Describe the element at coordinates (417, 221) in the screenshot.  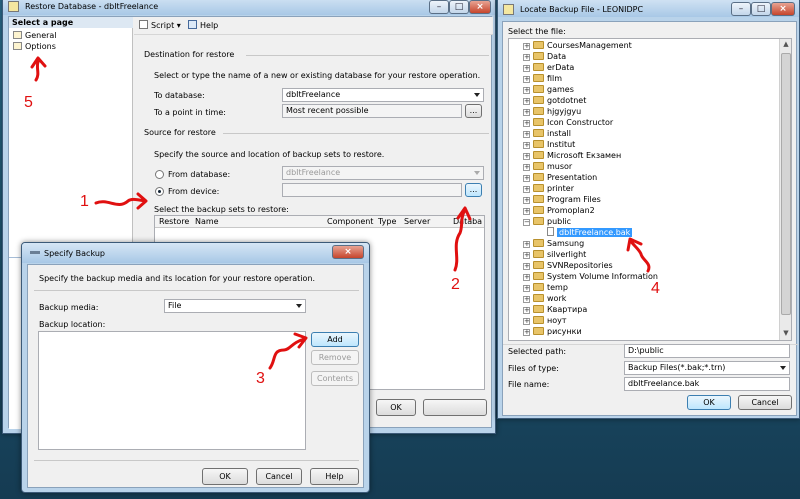
I see `grid-col-server: Server` at that location.